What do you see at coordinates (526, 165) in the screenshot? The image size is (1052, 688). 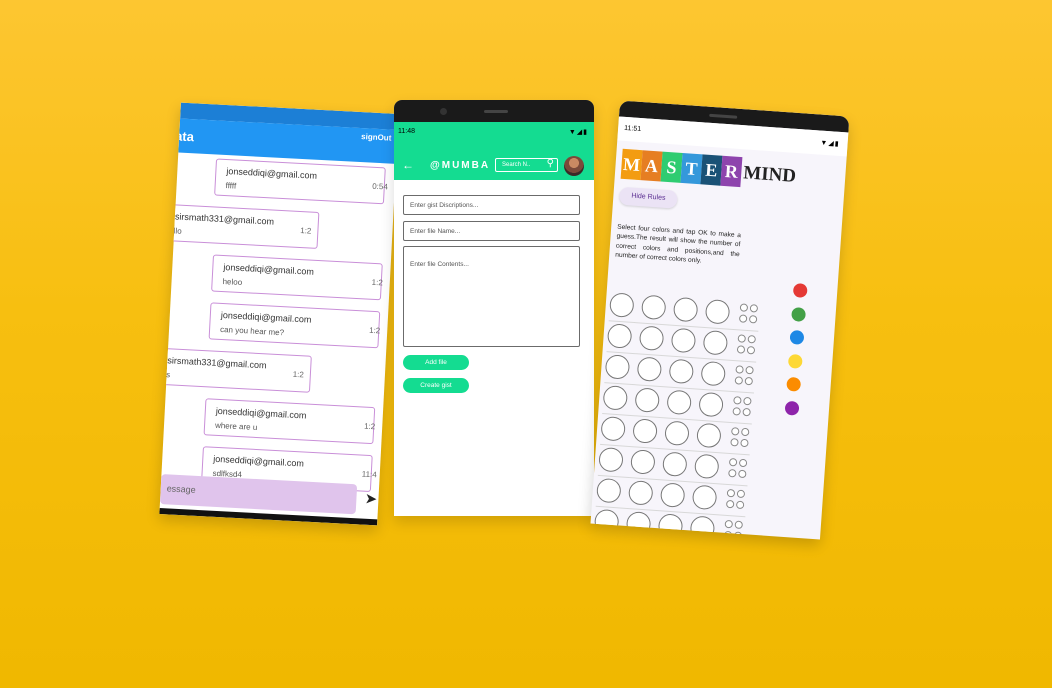 I see `search-input: Search N.. ⚲` at bounding box center [526, 165].